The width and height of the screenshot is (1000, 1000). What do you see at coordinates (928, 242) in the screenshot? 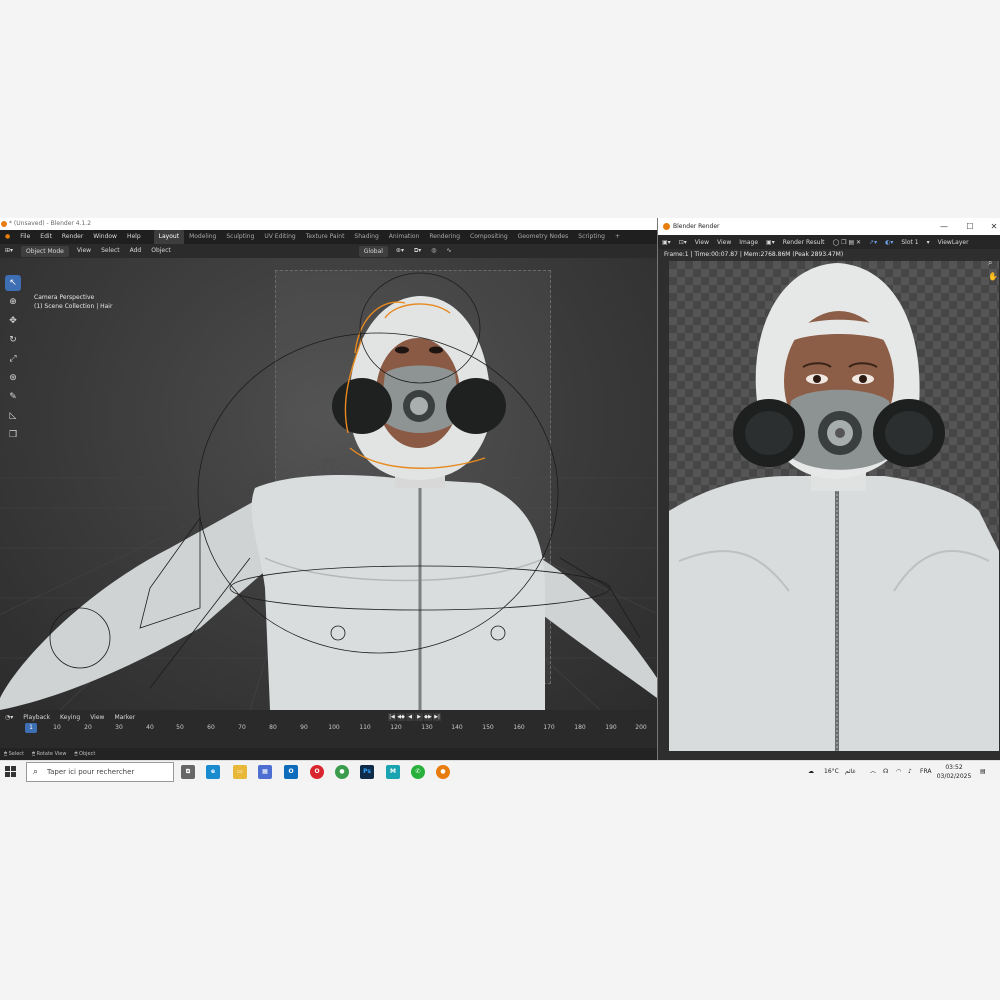
I see `slot-chevron-icon: ▾` at bounding box center [928, 242].